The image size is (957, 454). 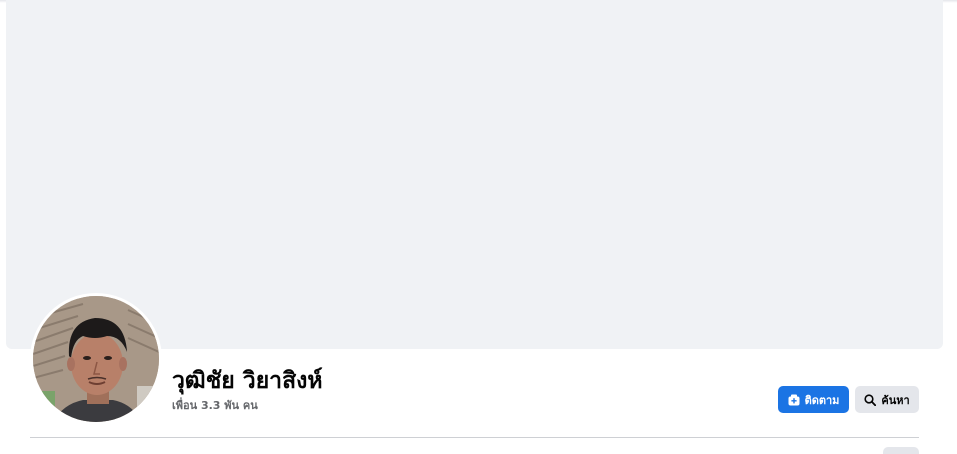 I want to click on avatar, so click(x=96, y=359).